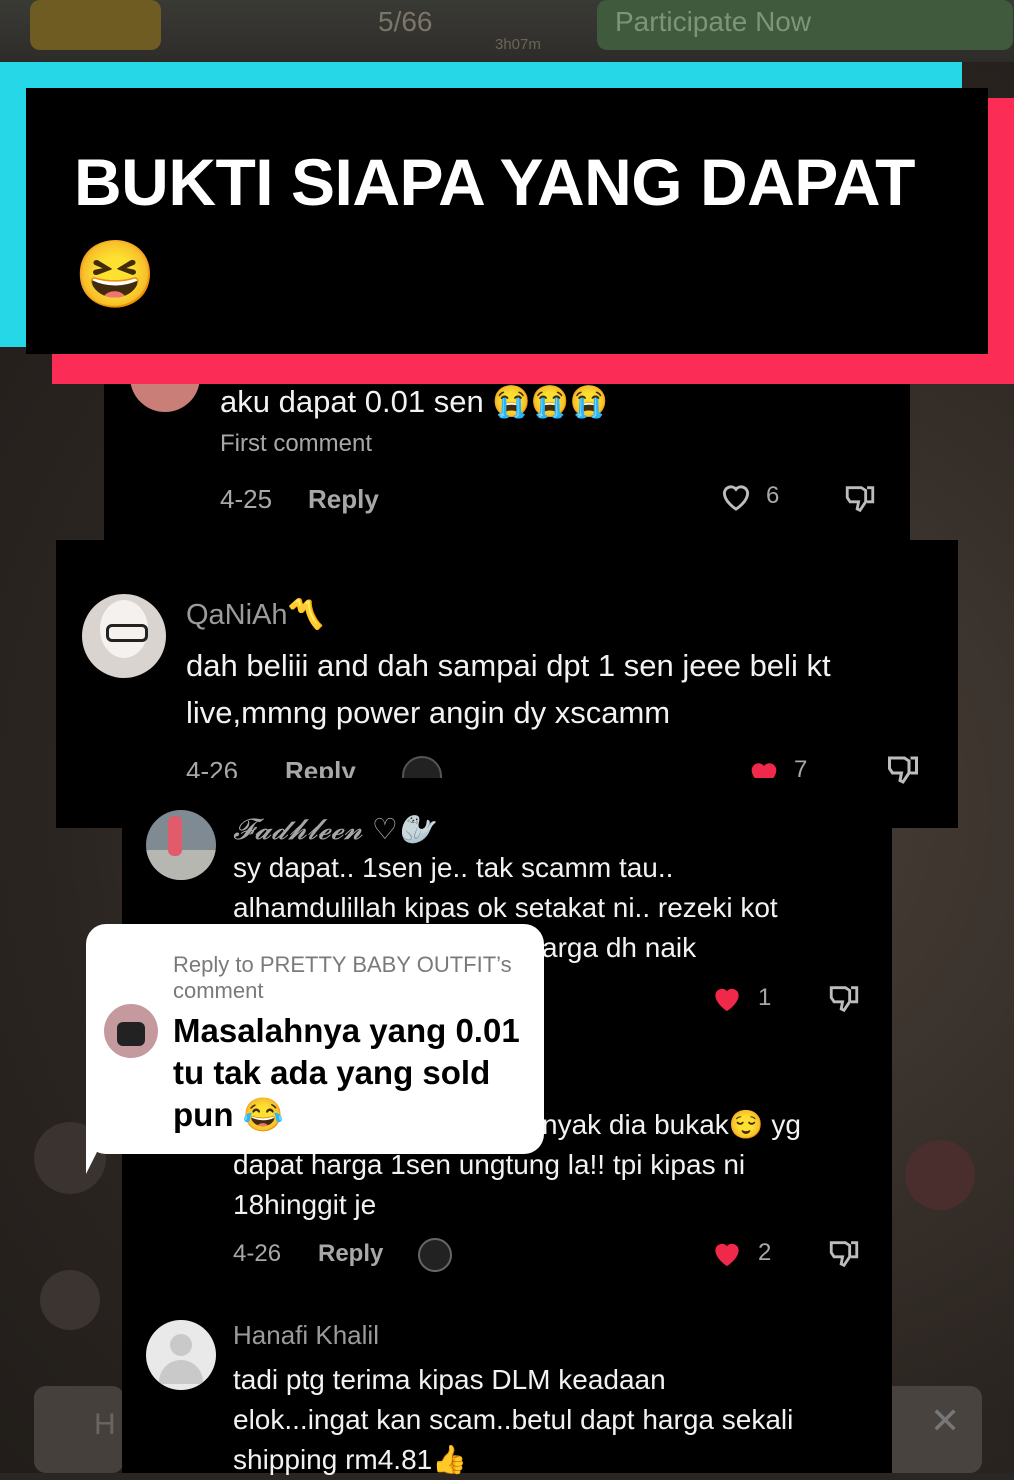 The width and height of the screenshot is (1014, 1480). I want to click on like-count: 7, so click(801, 767).